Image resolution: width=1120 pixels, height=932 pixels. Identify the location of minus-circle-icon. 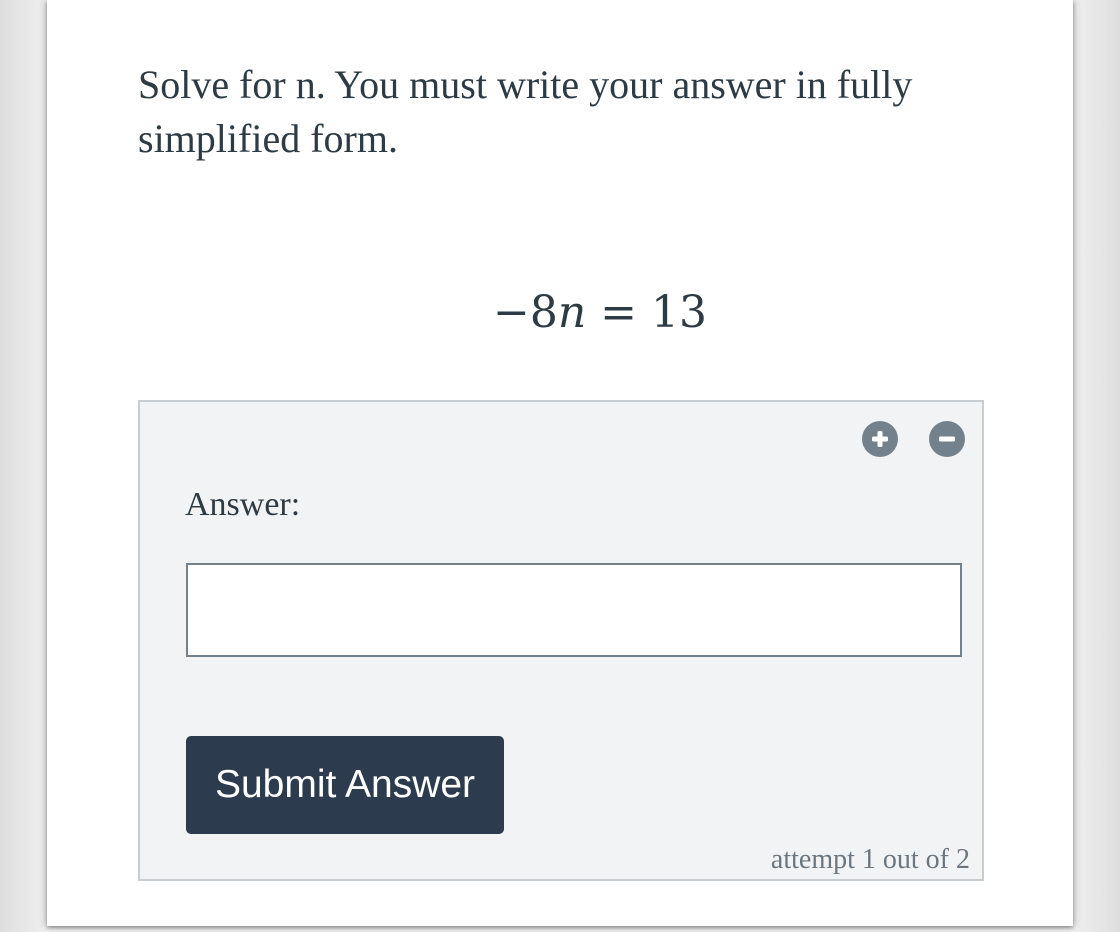
(947, 439).